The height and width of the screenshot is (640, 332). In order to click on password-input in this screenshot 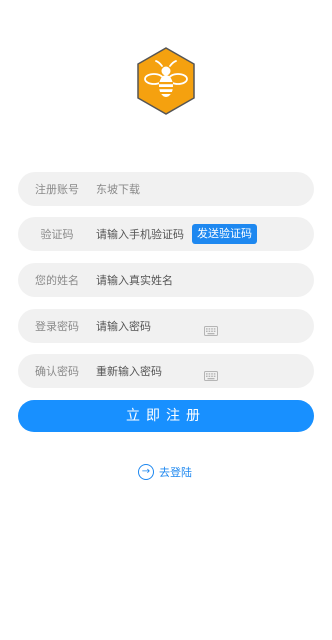, I will do `click(156, 326)`.